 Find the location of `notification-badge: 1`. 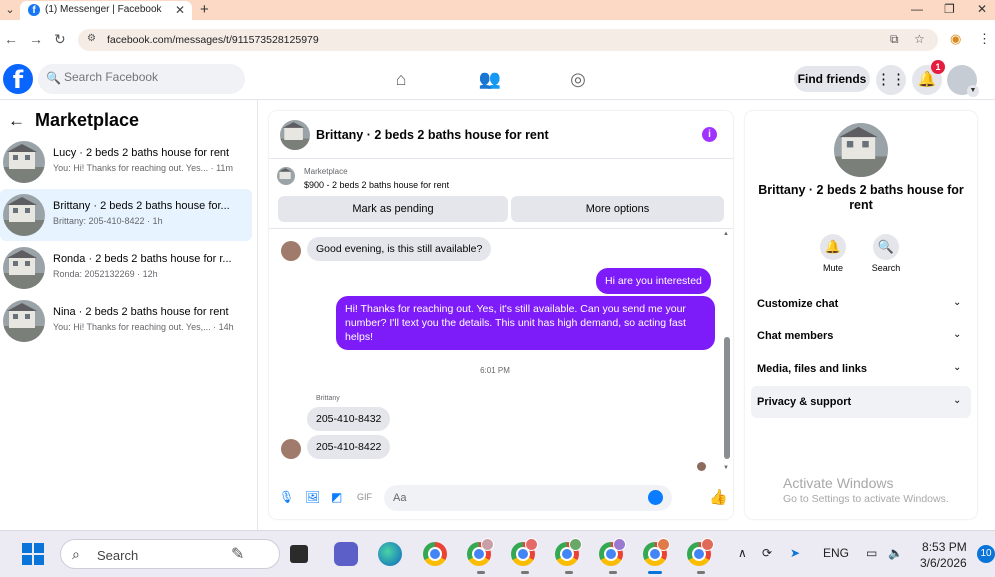

notification-badge: 1 is located at coordinates (938, 67).